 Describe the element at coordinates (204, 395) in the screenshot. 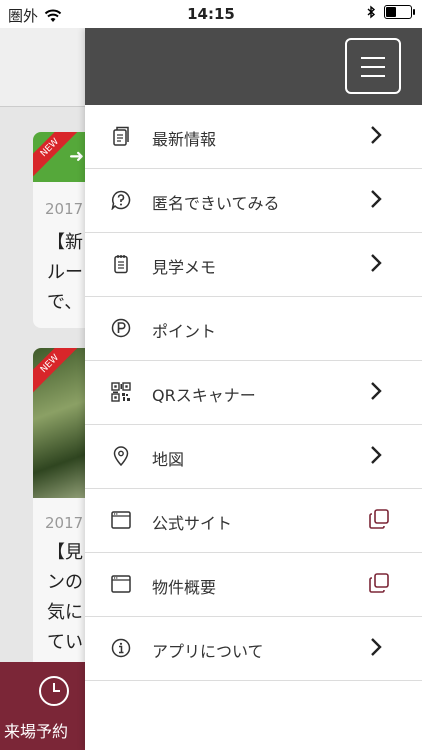

I see `menu-item-label: QRスキャナー` at that location.